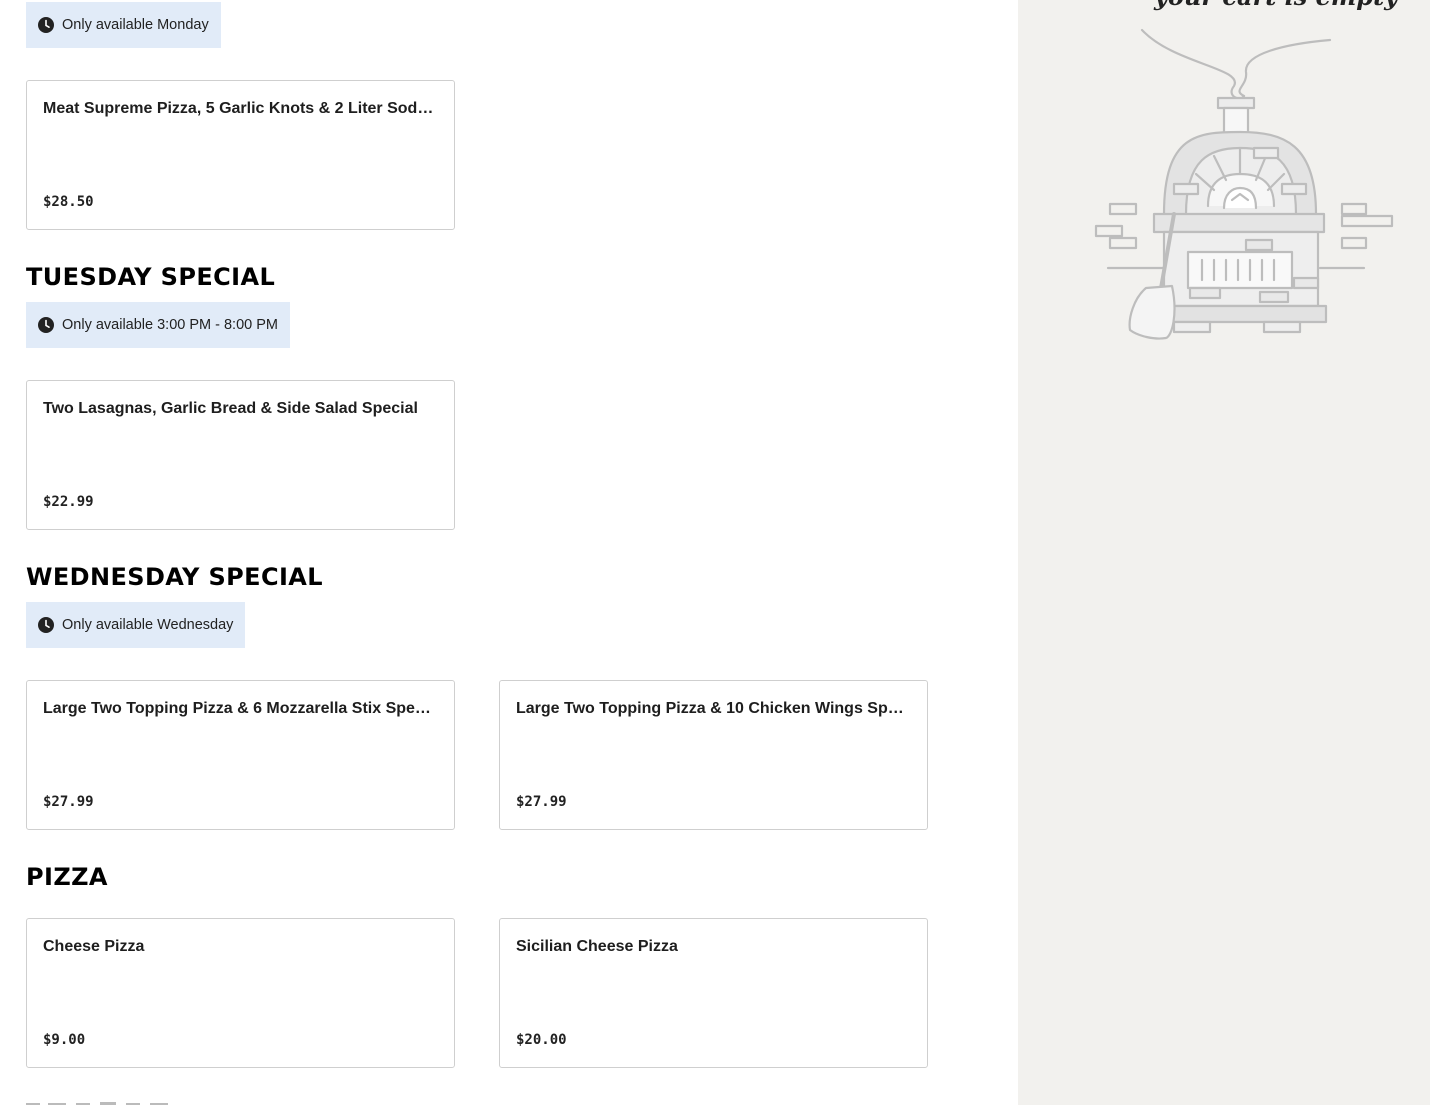 The image size is (1430, 1105). I want to click on availability-badge-tuesday: Only available 3:00 PM - 8:00 PM, so click(158, 325).